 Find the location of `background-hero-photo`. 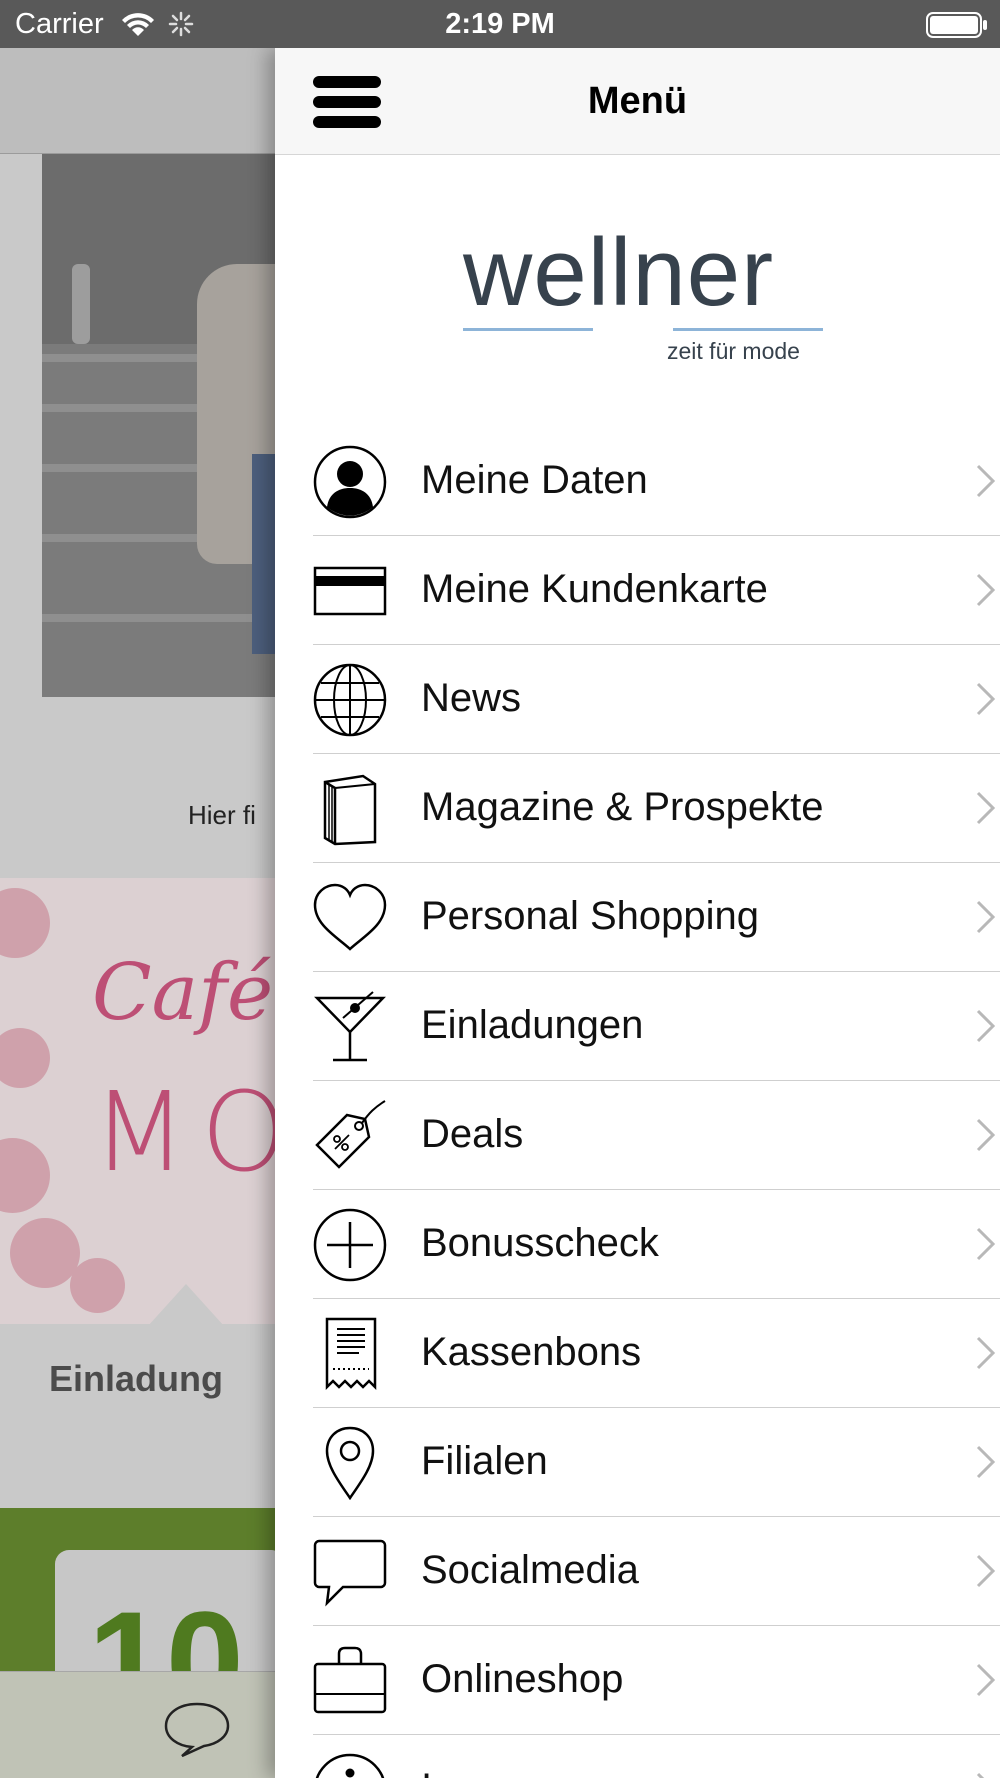

background-hero-photo is located at coordinates (158, 425).